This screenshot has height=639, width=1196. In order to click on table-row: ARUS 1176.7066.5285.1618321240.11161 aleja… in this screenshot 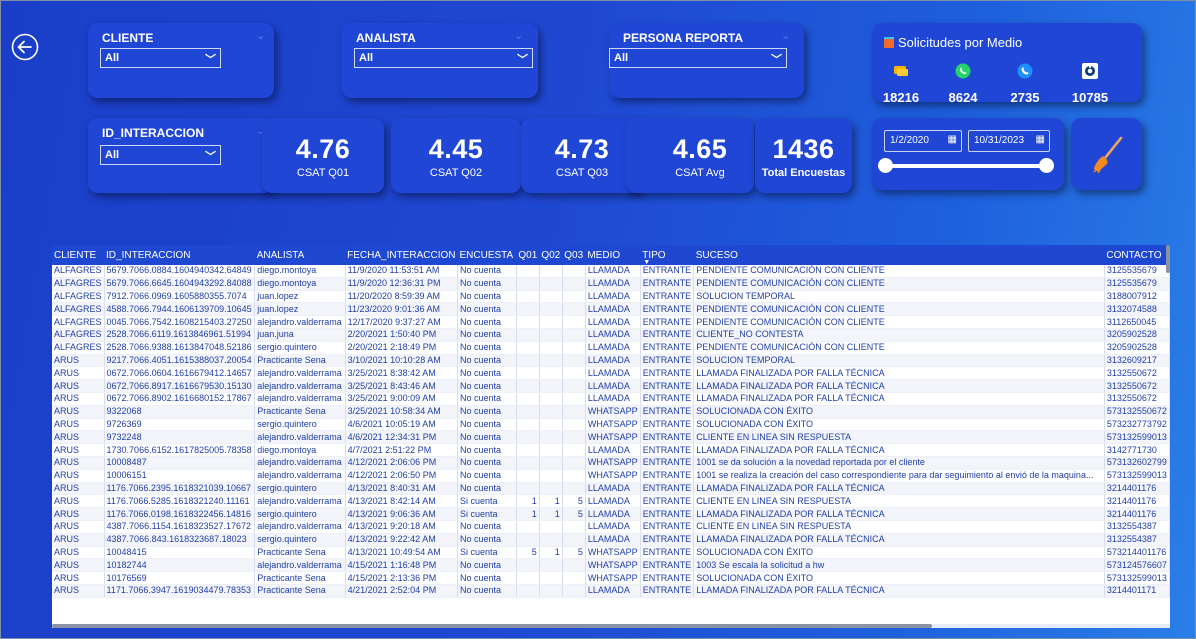, I will do `click(611, 501)`.